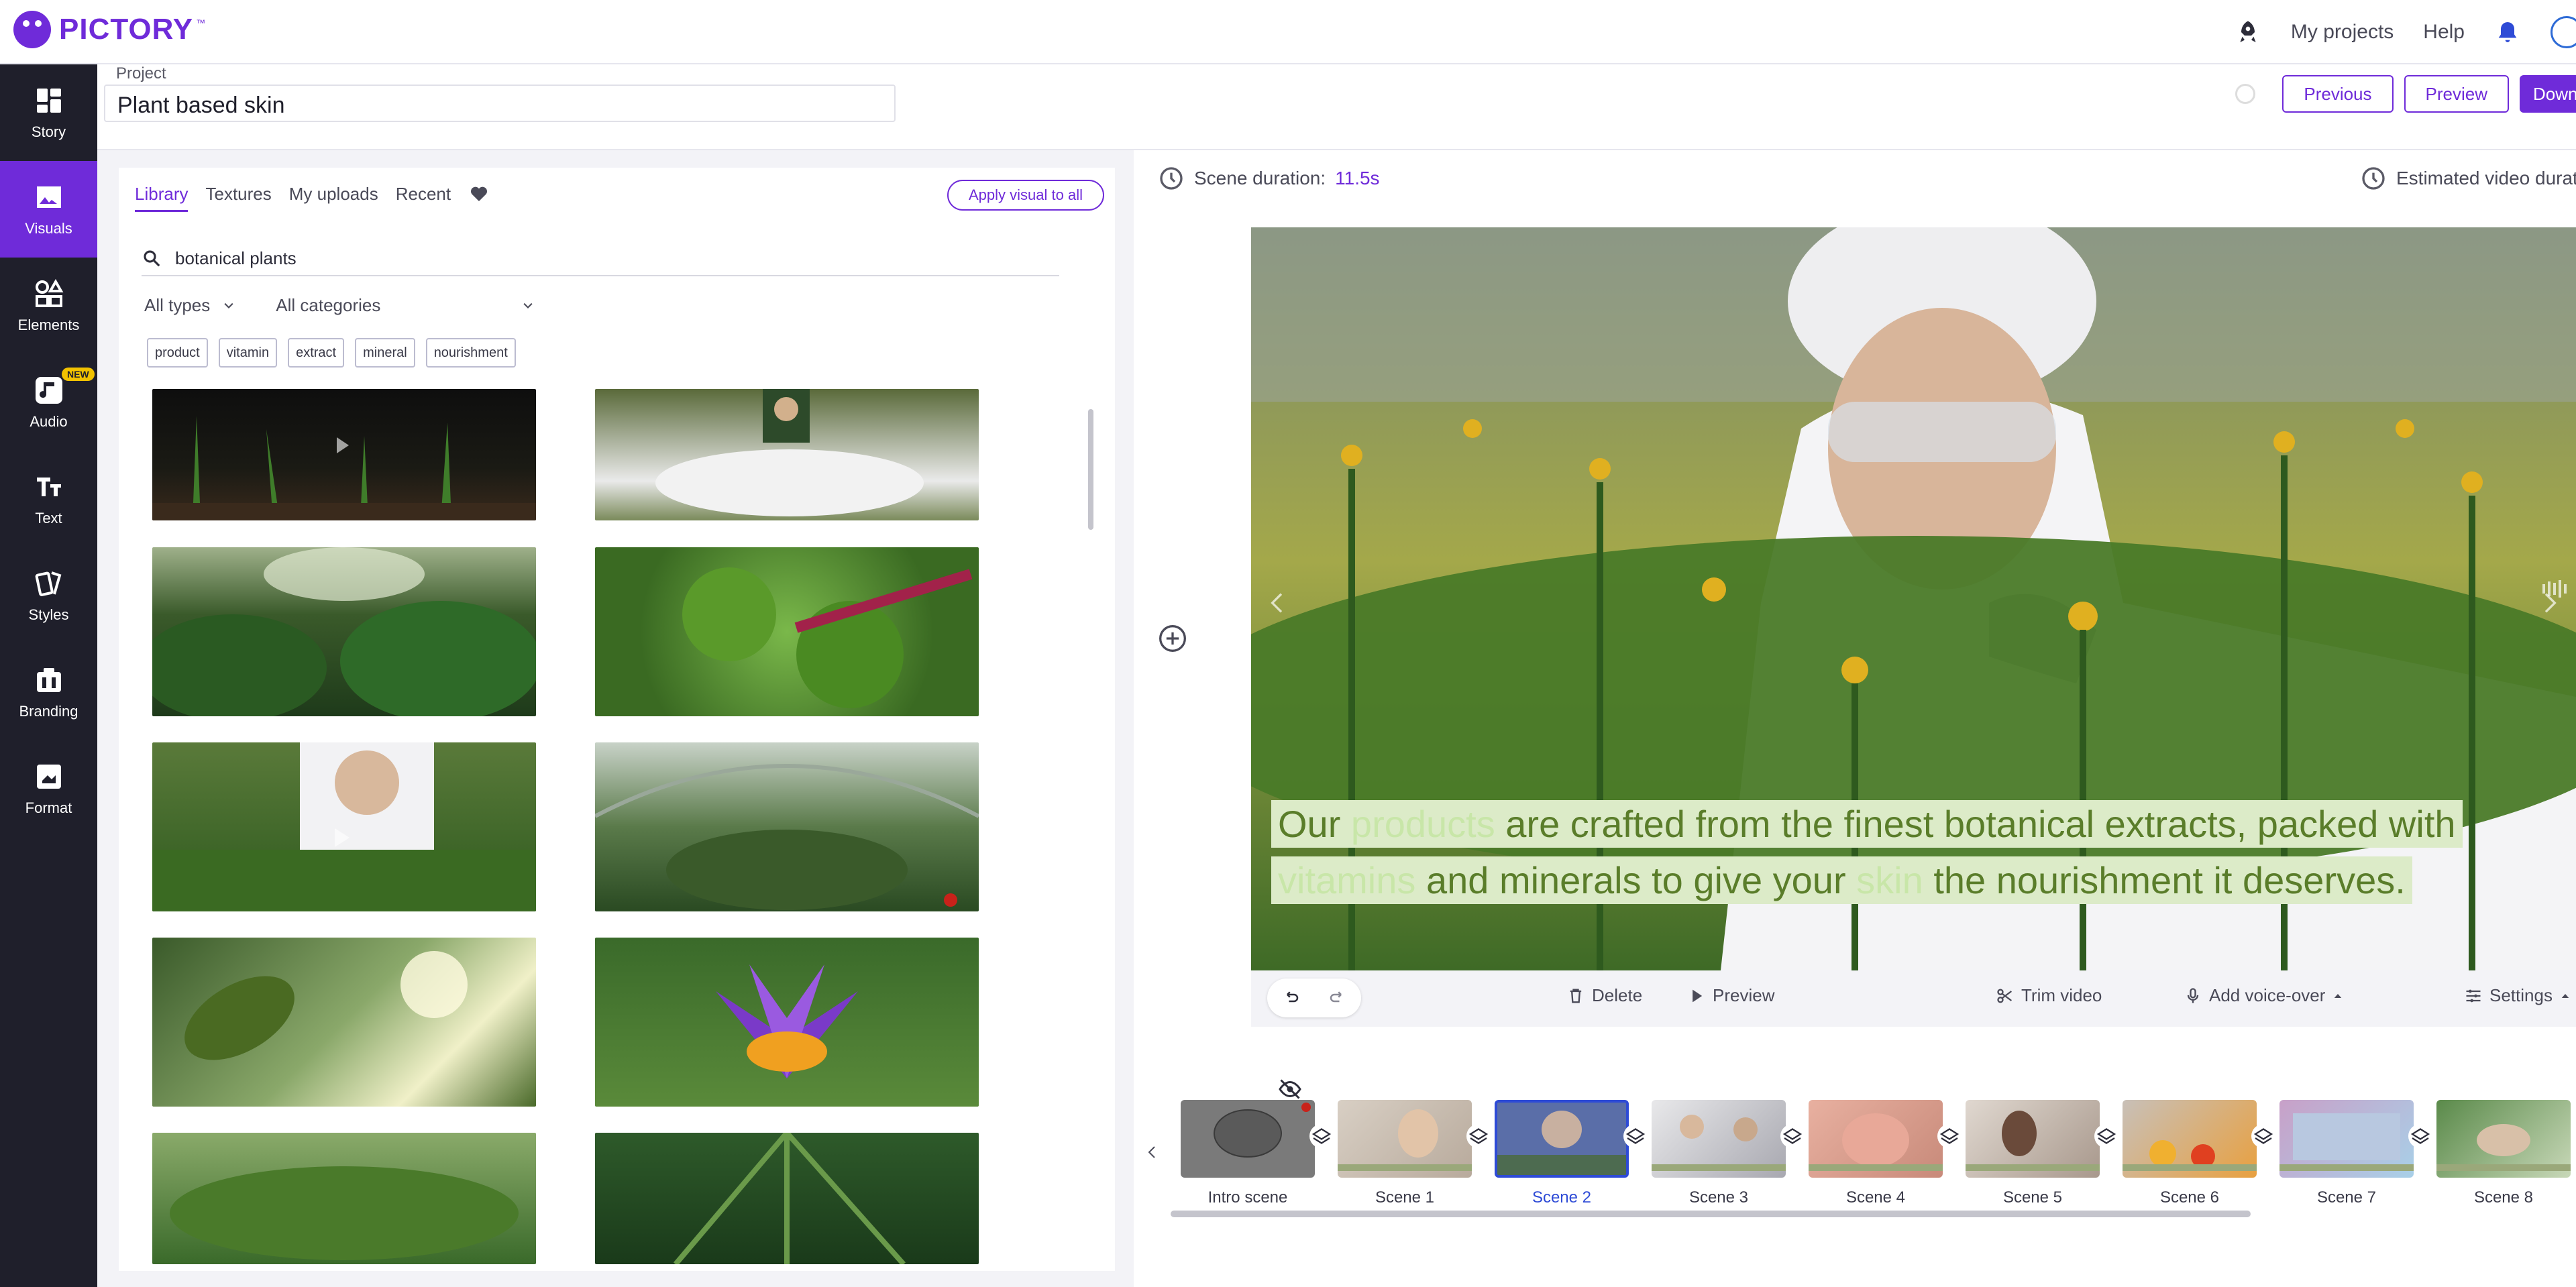  I want to click on search-bar: botanical plants, so click(600, 258).